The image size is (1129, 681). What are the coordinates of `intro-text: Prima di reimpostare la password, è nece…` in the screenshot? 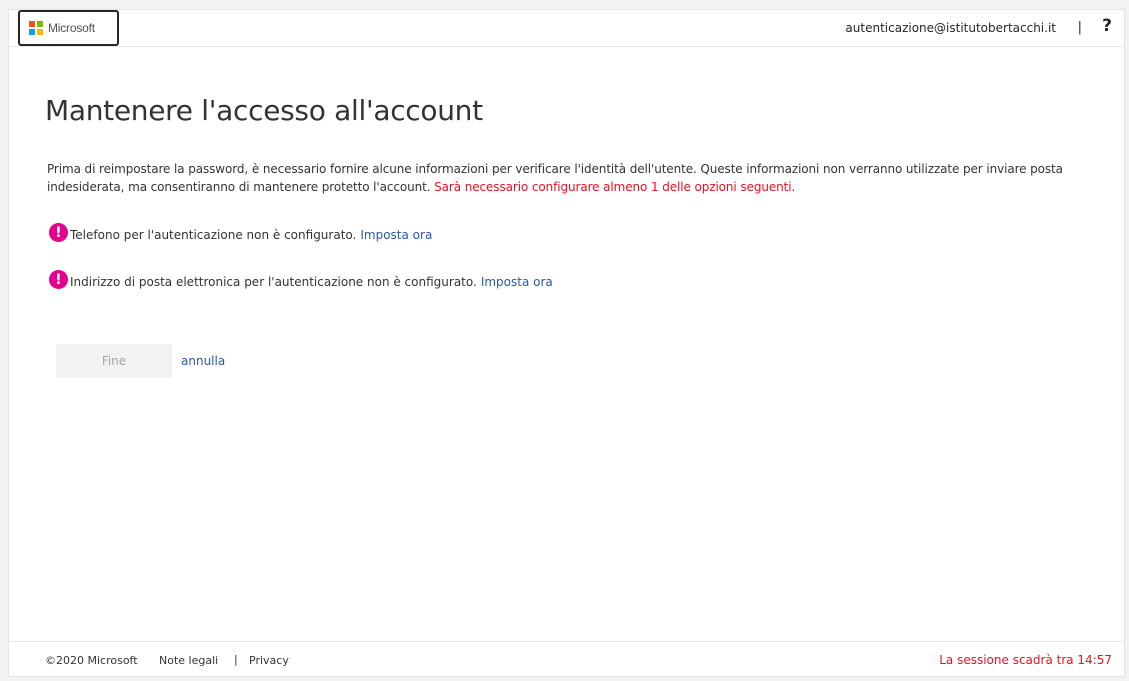 It's located at (572, 178).